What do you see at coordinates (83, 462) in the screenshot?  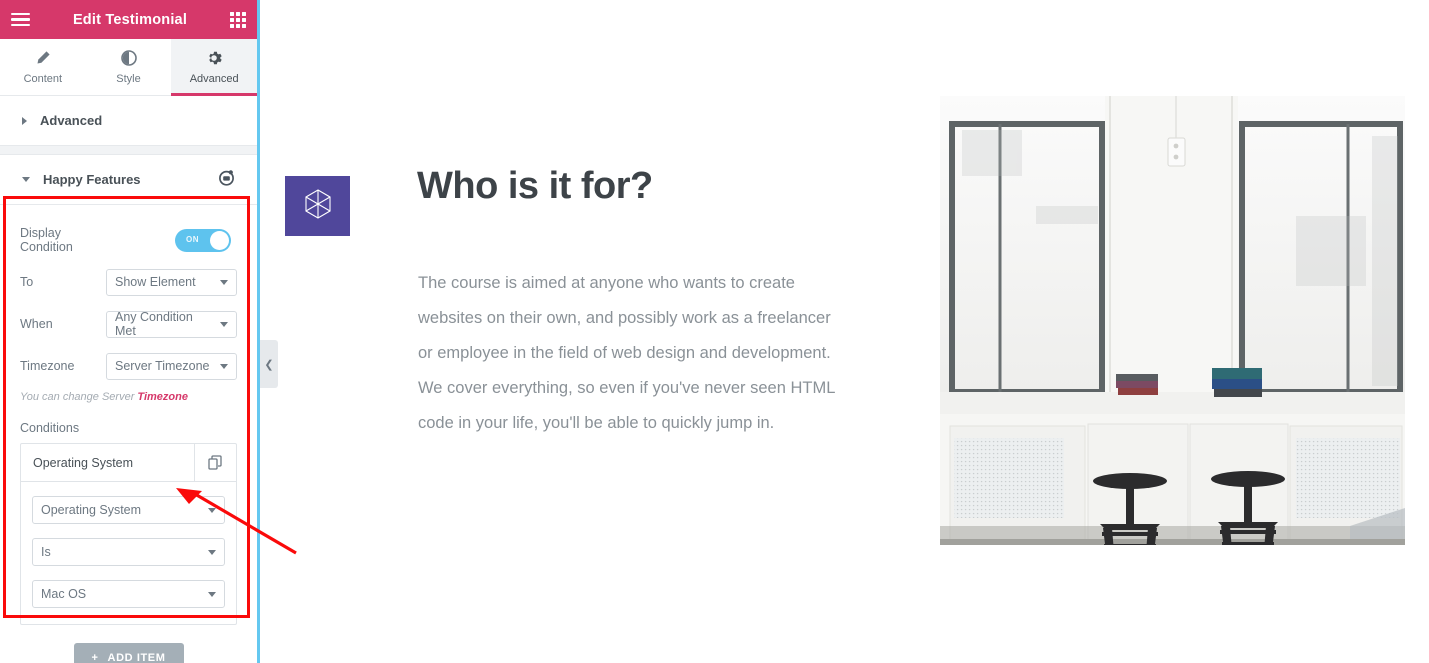 I see `condition-title: Operating System` at bounding box center [83, 462].